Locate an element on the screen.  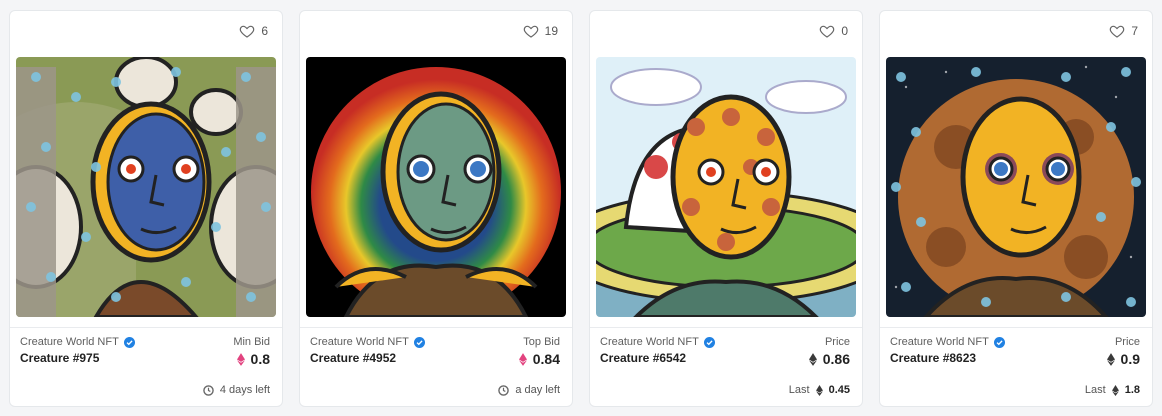
favorite-button: 19 is located at coordinates (540, 31).